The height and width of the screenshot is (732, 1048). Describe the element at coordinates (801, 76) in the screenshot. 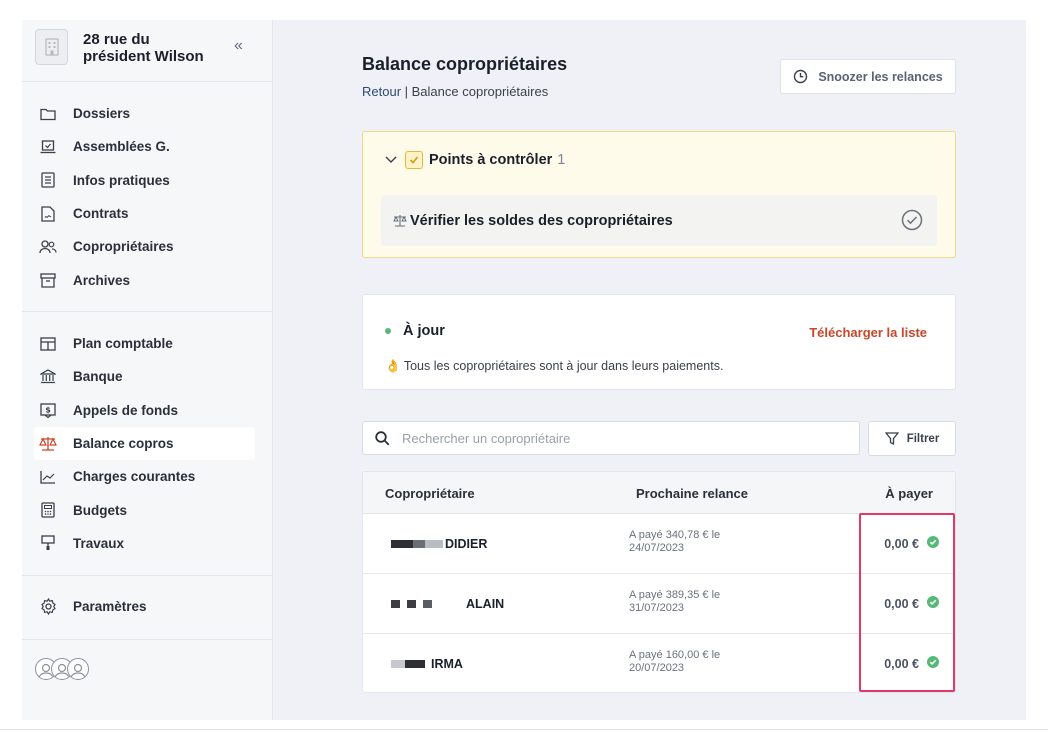

I see `clock-icon` at that location.